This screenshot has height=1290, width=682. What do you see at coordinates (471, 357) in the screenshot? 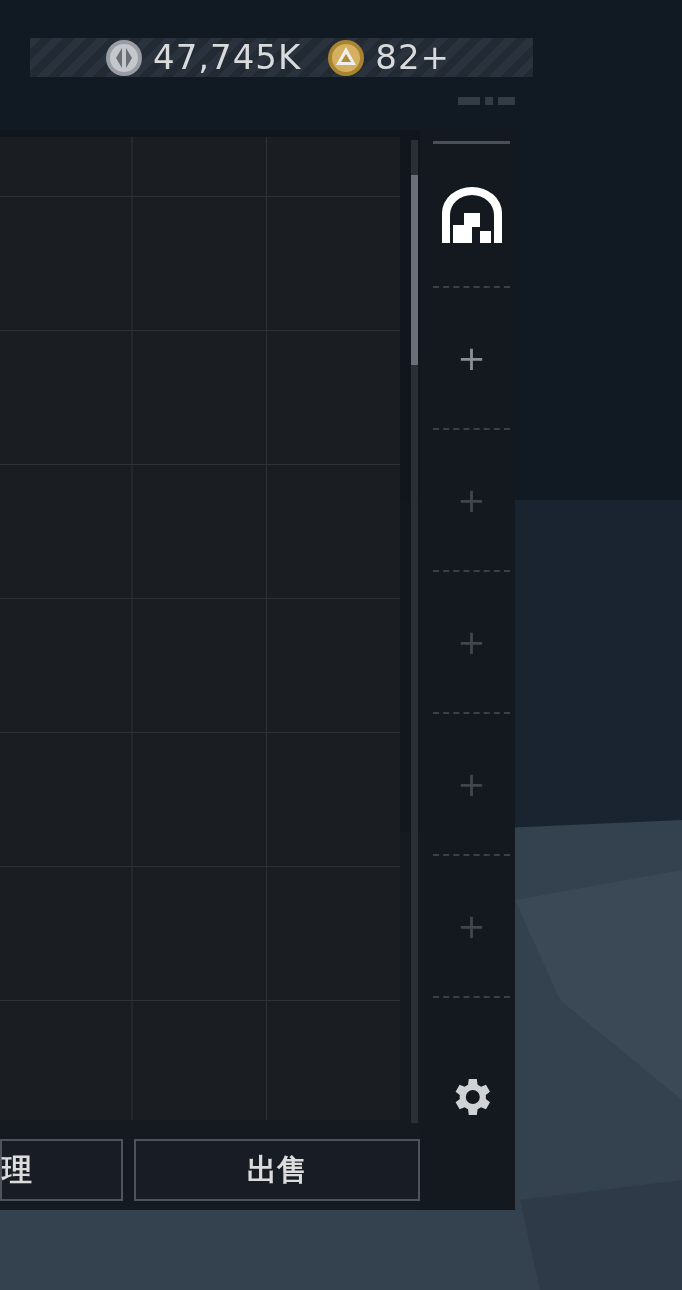
I see `add-slot-button: +` at bounding box center [471, 357].